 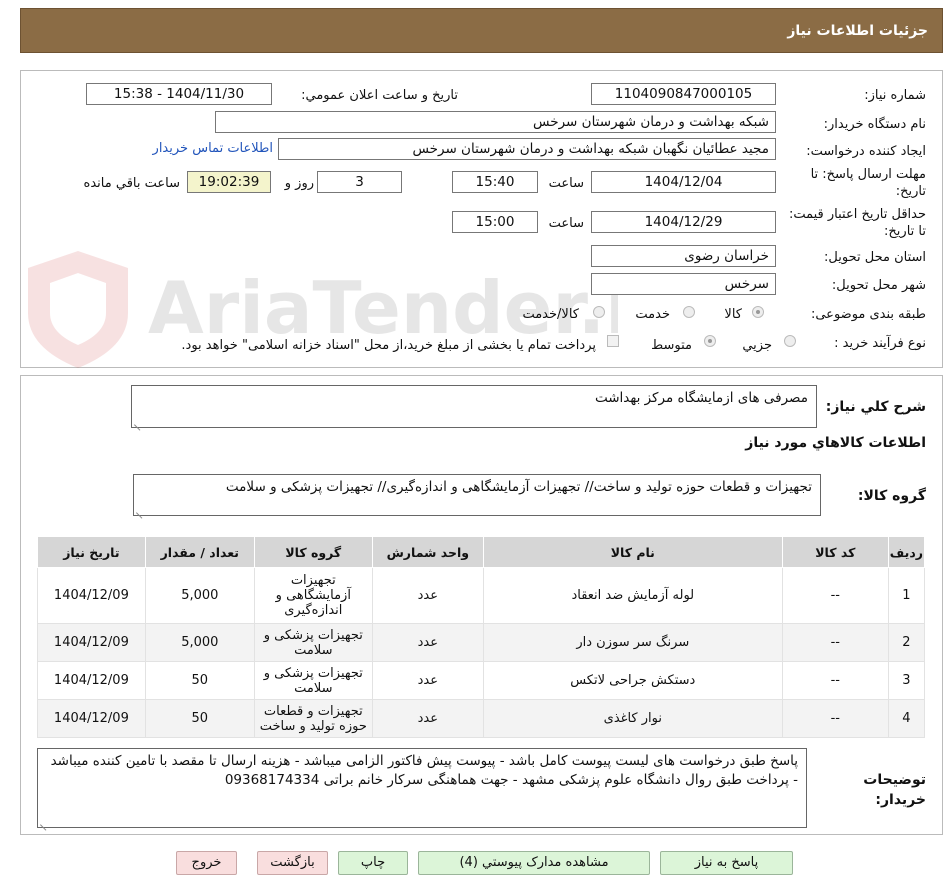 I want to click on creator-label: ایجاد کننده درخواست:, so click(x=866, y=151).